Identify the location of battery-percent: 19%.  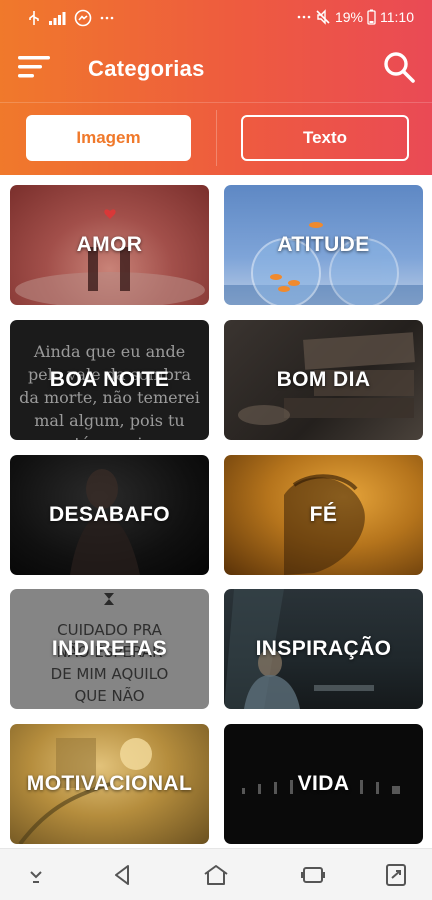
(348, 17).